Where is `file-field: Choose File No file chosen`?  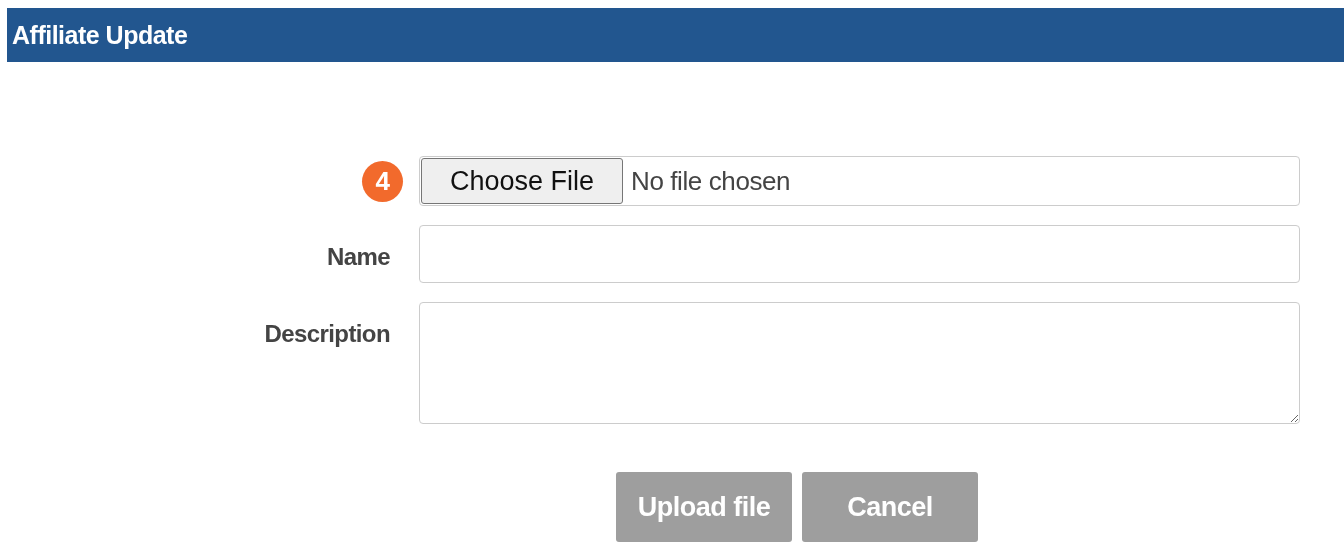
file-field: Choose File No file chosen is located at coordinates (859, 181).